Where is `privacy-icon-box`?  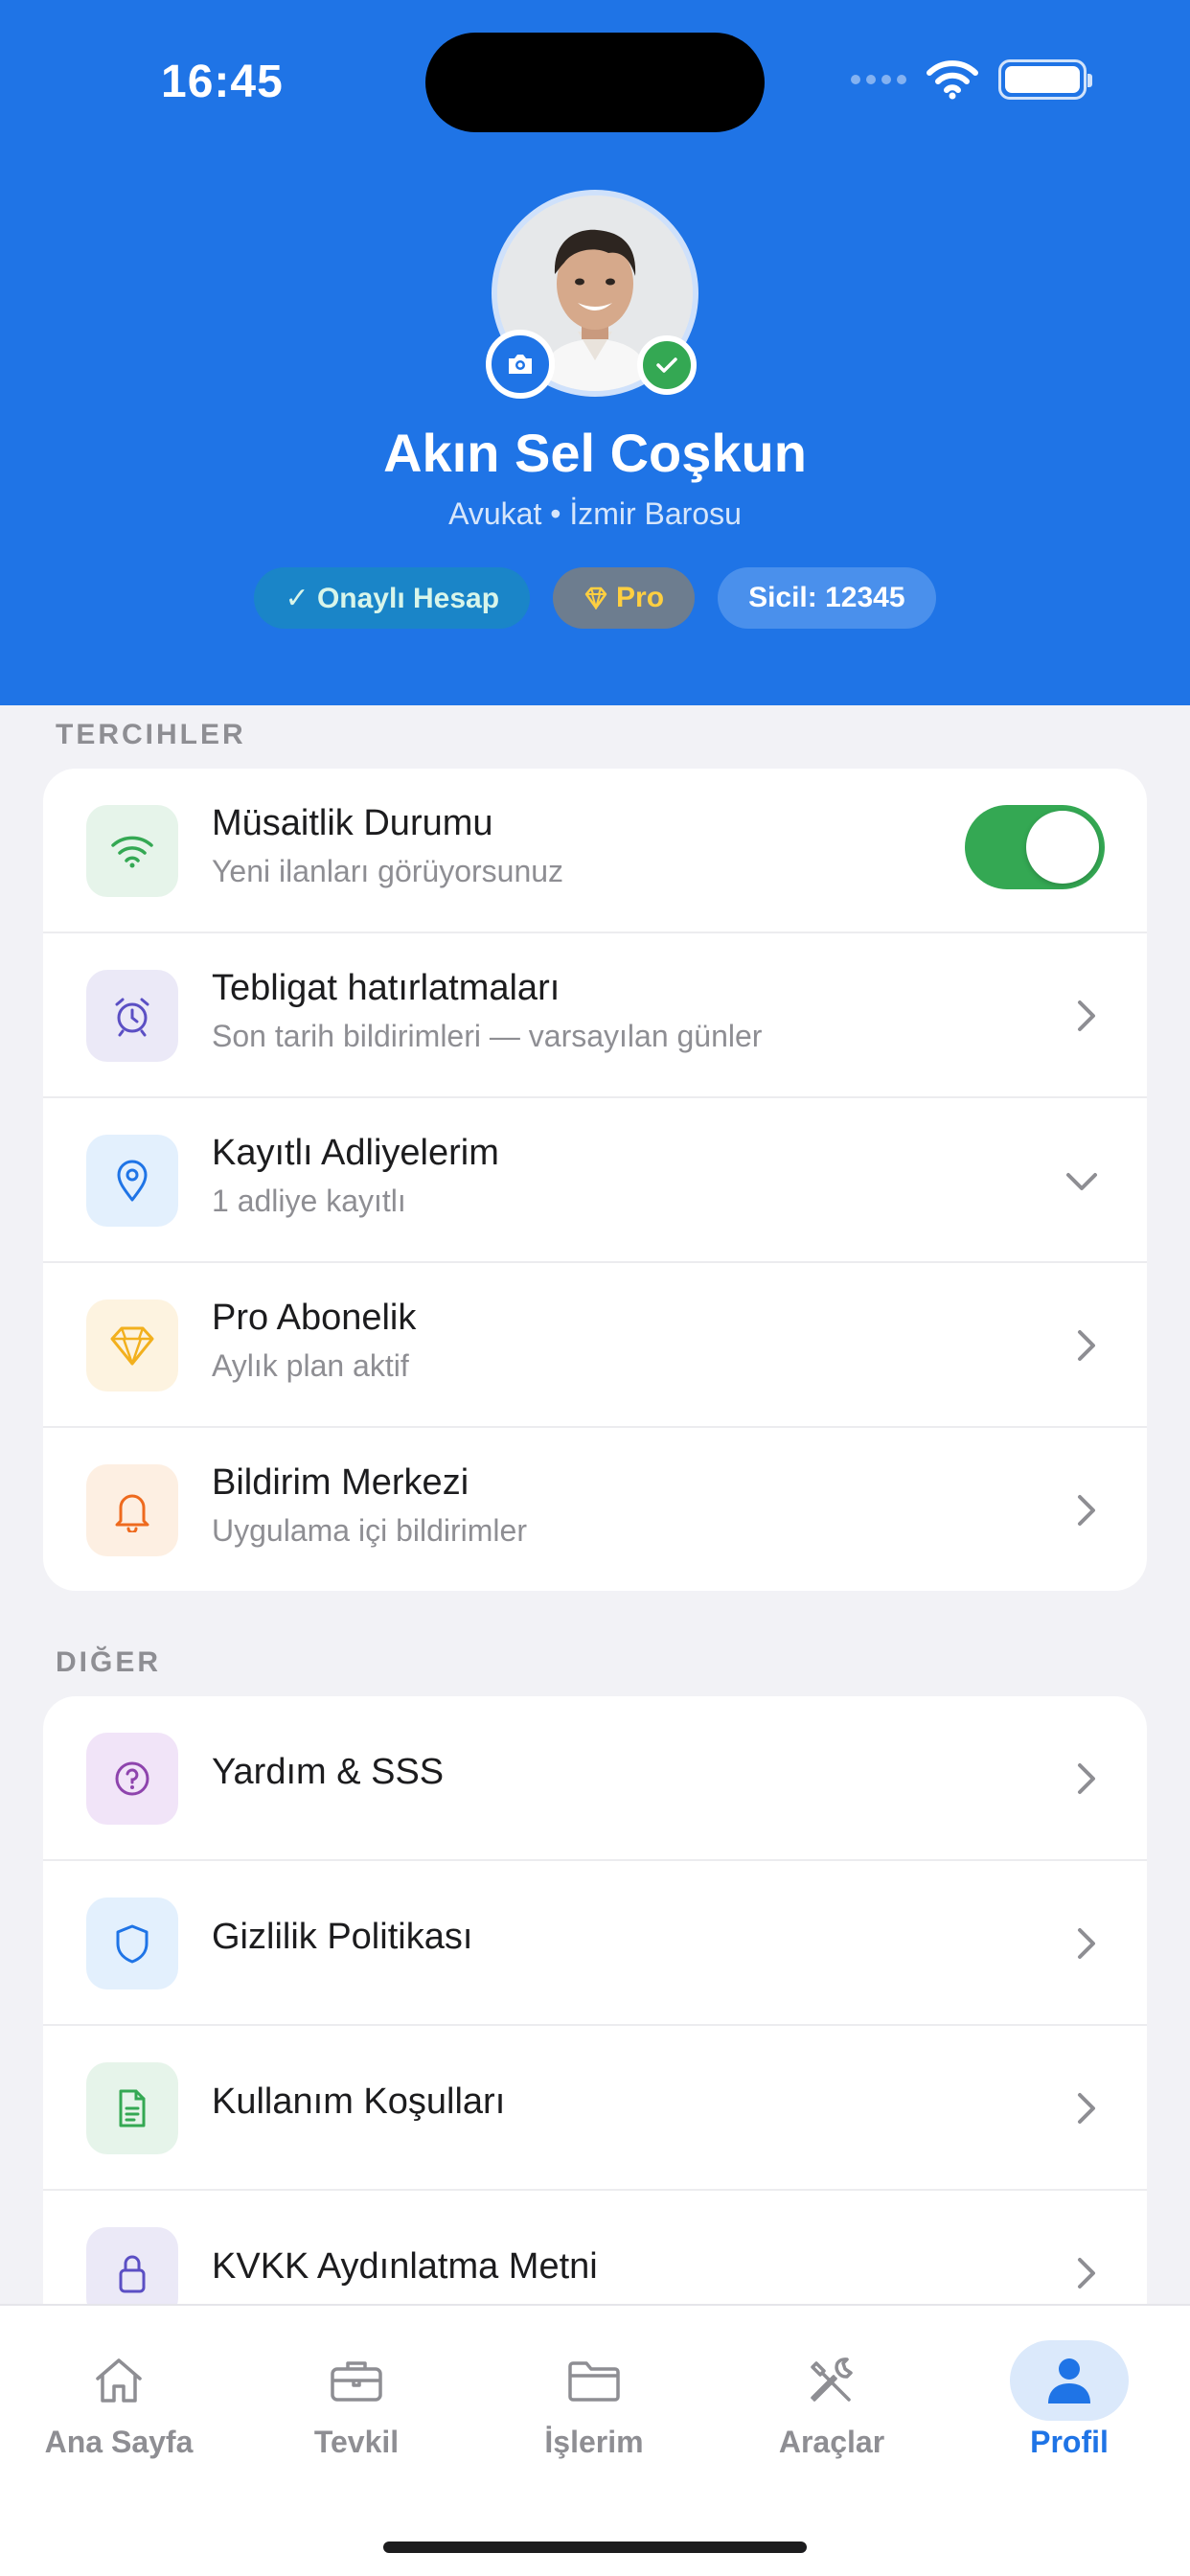
privacy-icon-box is located at coordinates (132, 1944).